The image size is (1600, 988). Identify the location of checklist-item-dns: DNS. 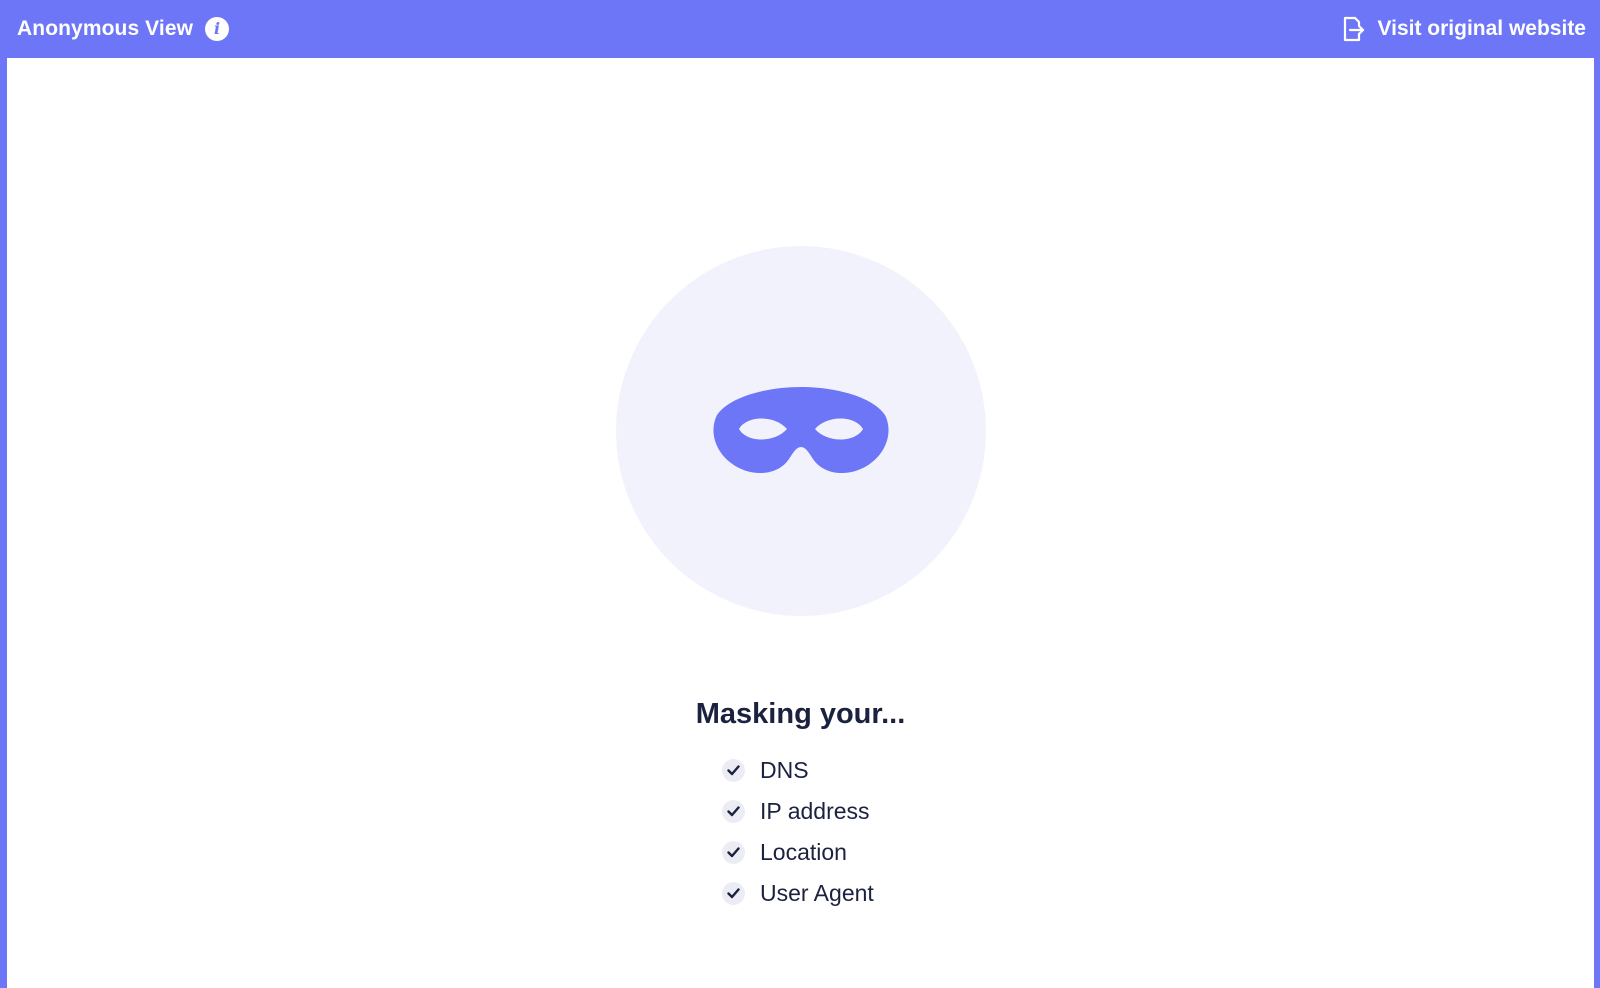
(798, 770).